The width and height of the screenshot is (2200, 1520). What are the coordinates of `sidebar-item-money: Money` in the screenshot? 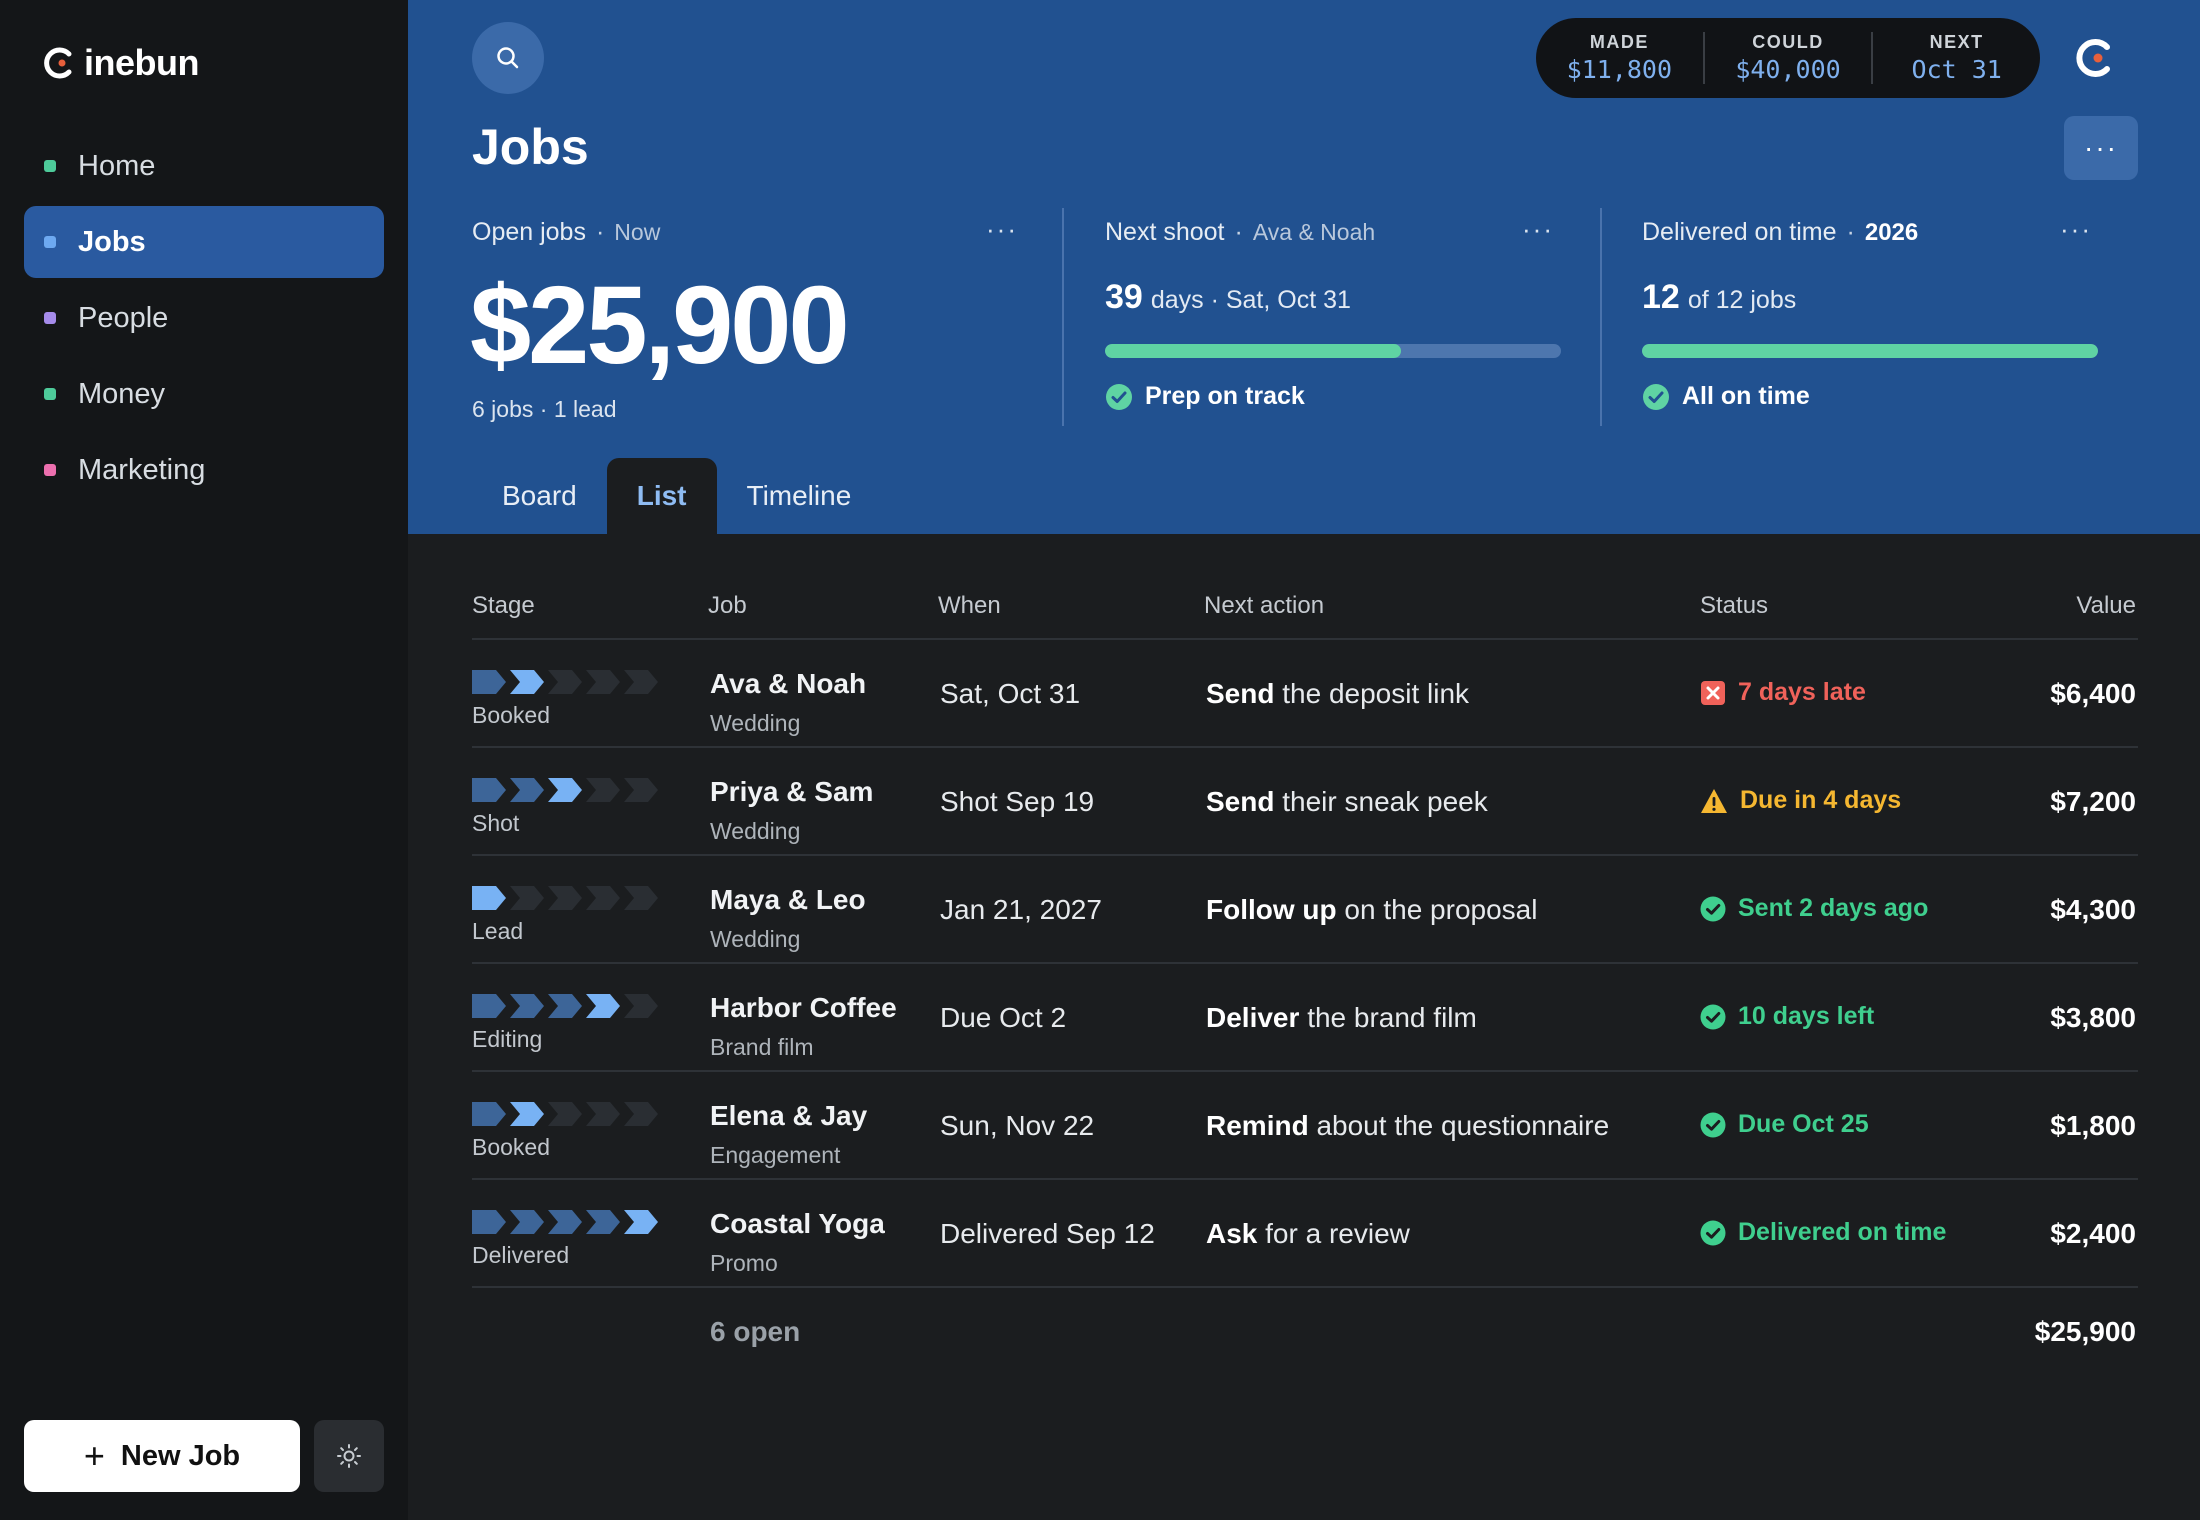 It's located at (204, 394).